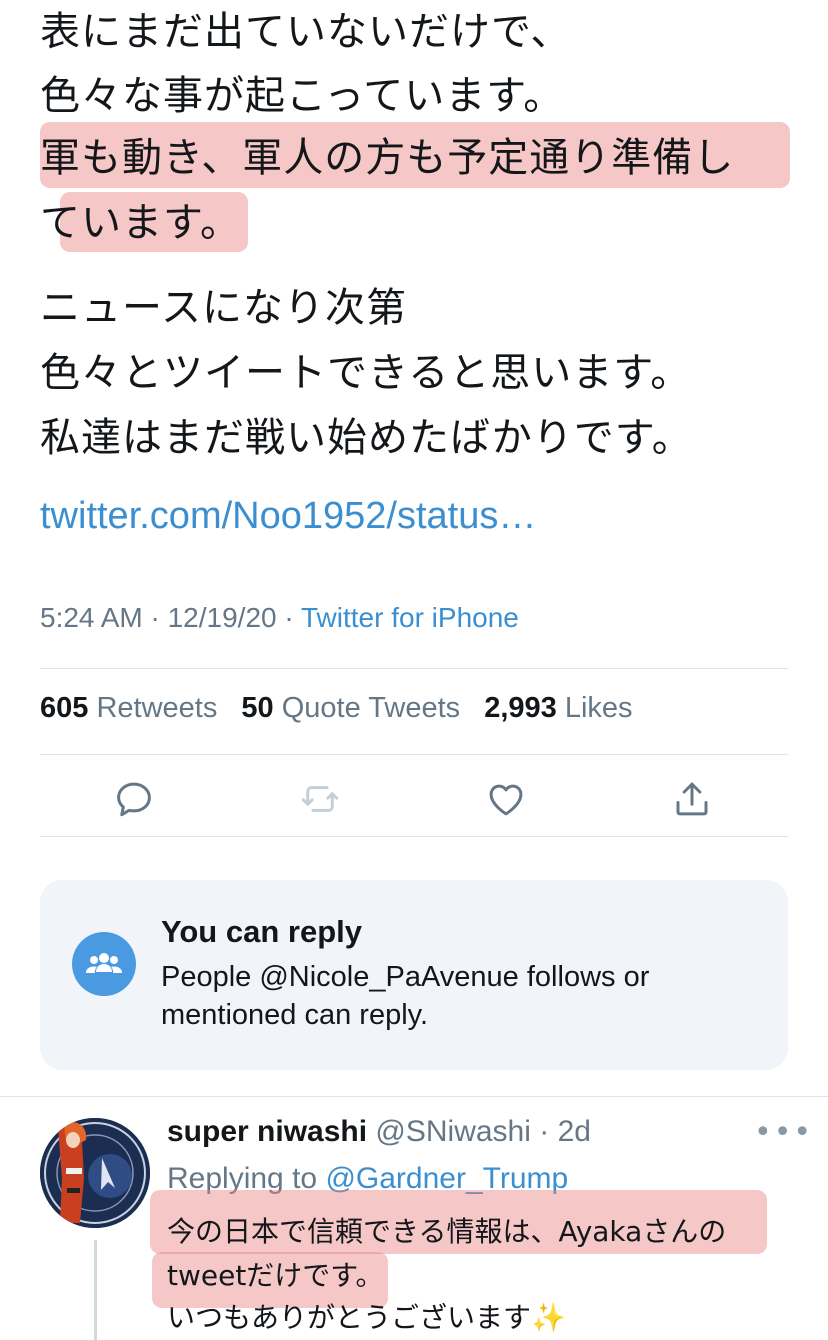  What do you see at coordinates (506, 799) in the screenshot?
I see `heart-icon` at bounding box center [506, 799].